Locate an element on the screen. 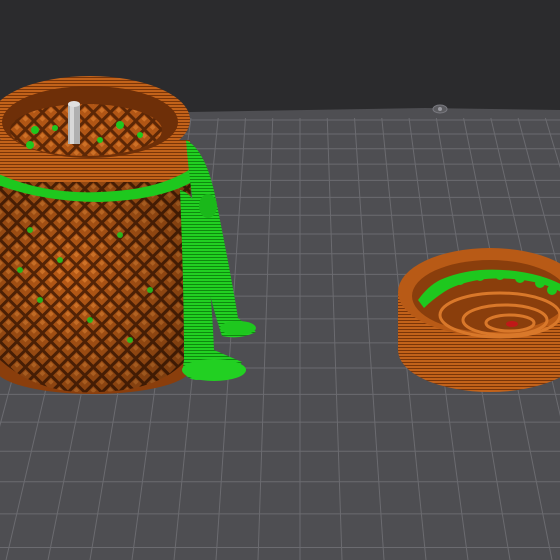 The width and height of the screenshot is (560, 560). support-pin is located at coordinates (74, 122).